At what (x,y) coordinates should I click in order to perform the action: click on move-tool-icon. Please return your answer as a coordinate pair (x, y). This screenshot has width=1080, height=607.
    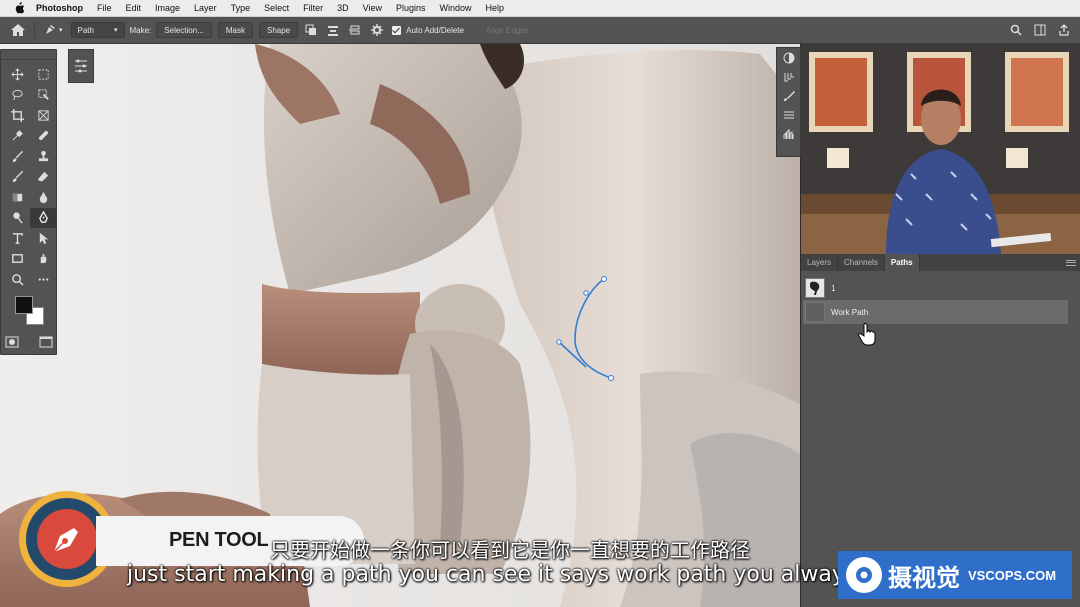
    Looking at the image, I should click on (17, 74).